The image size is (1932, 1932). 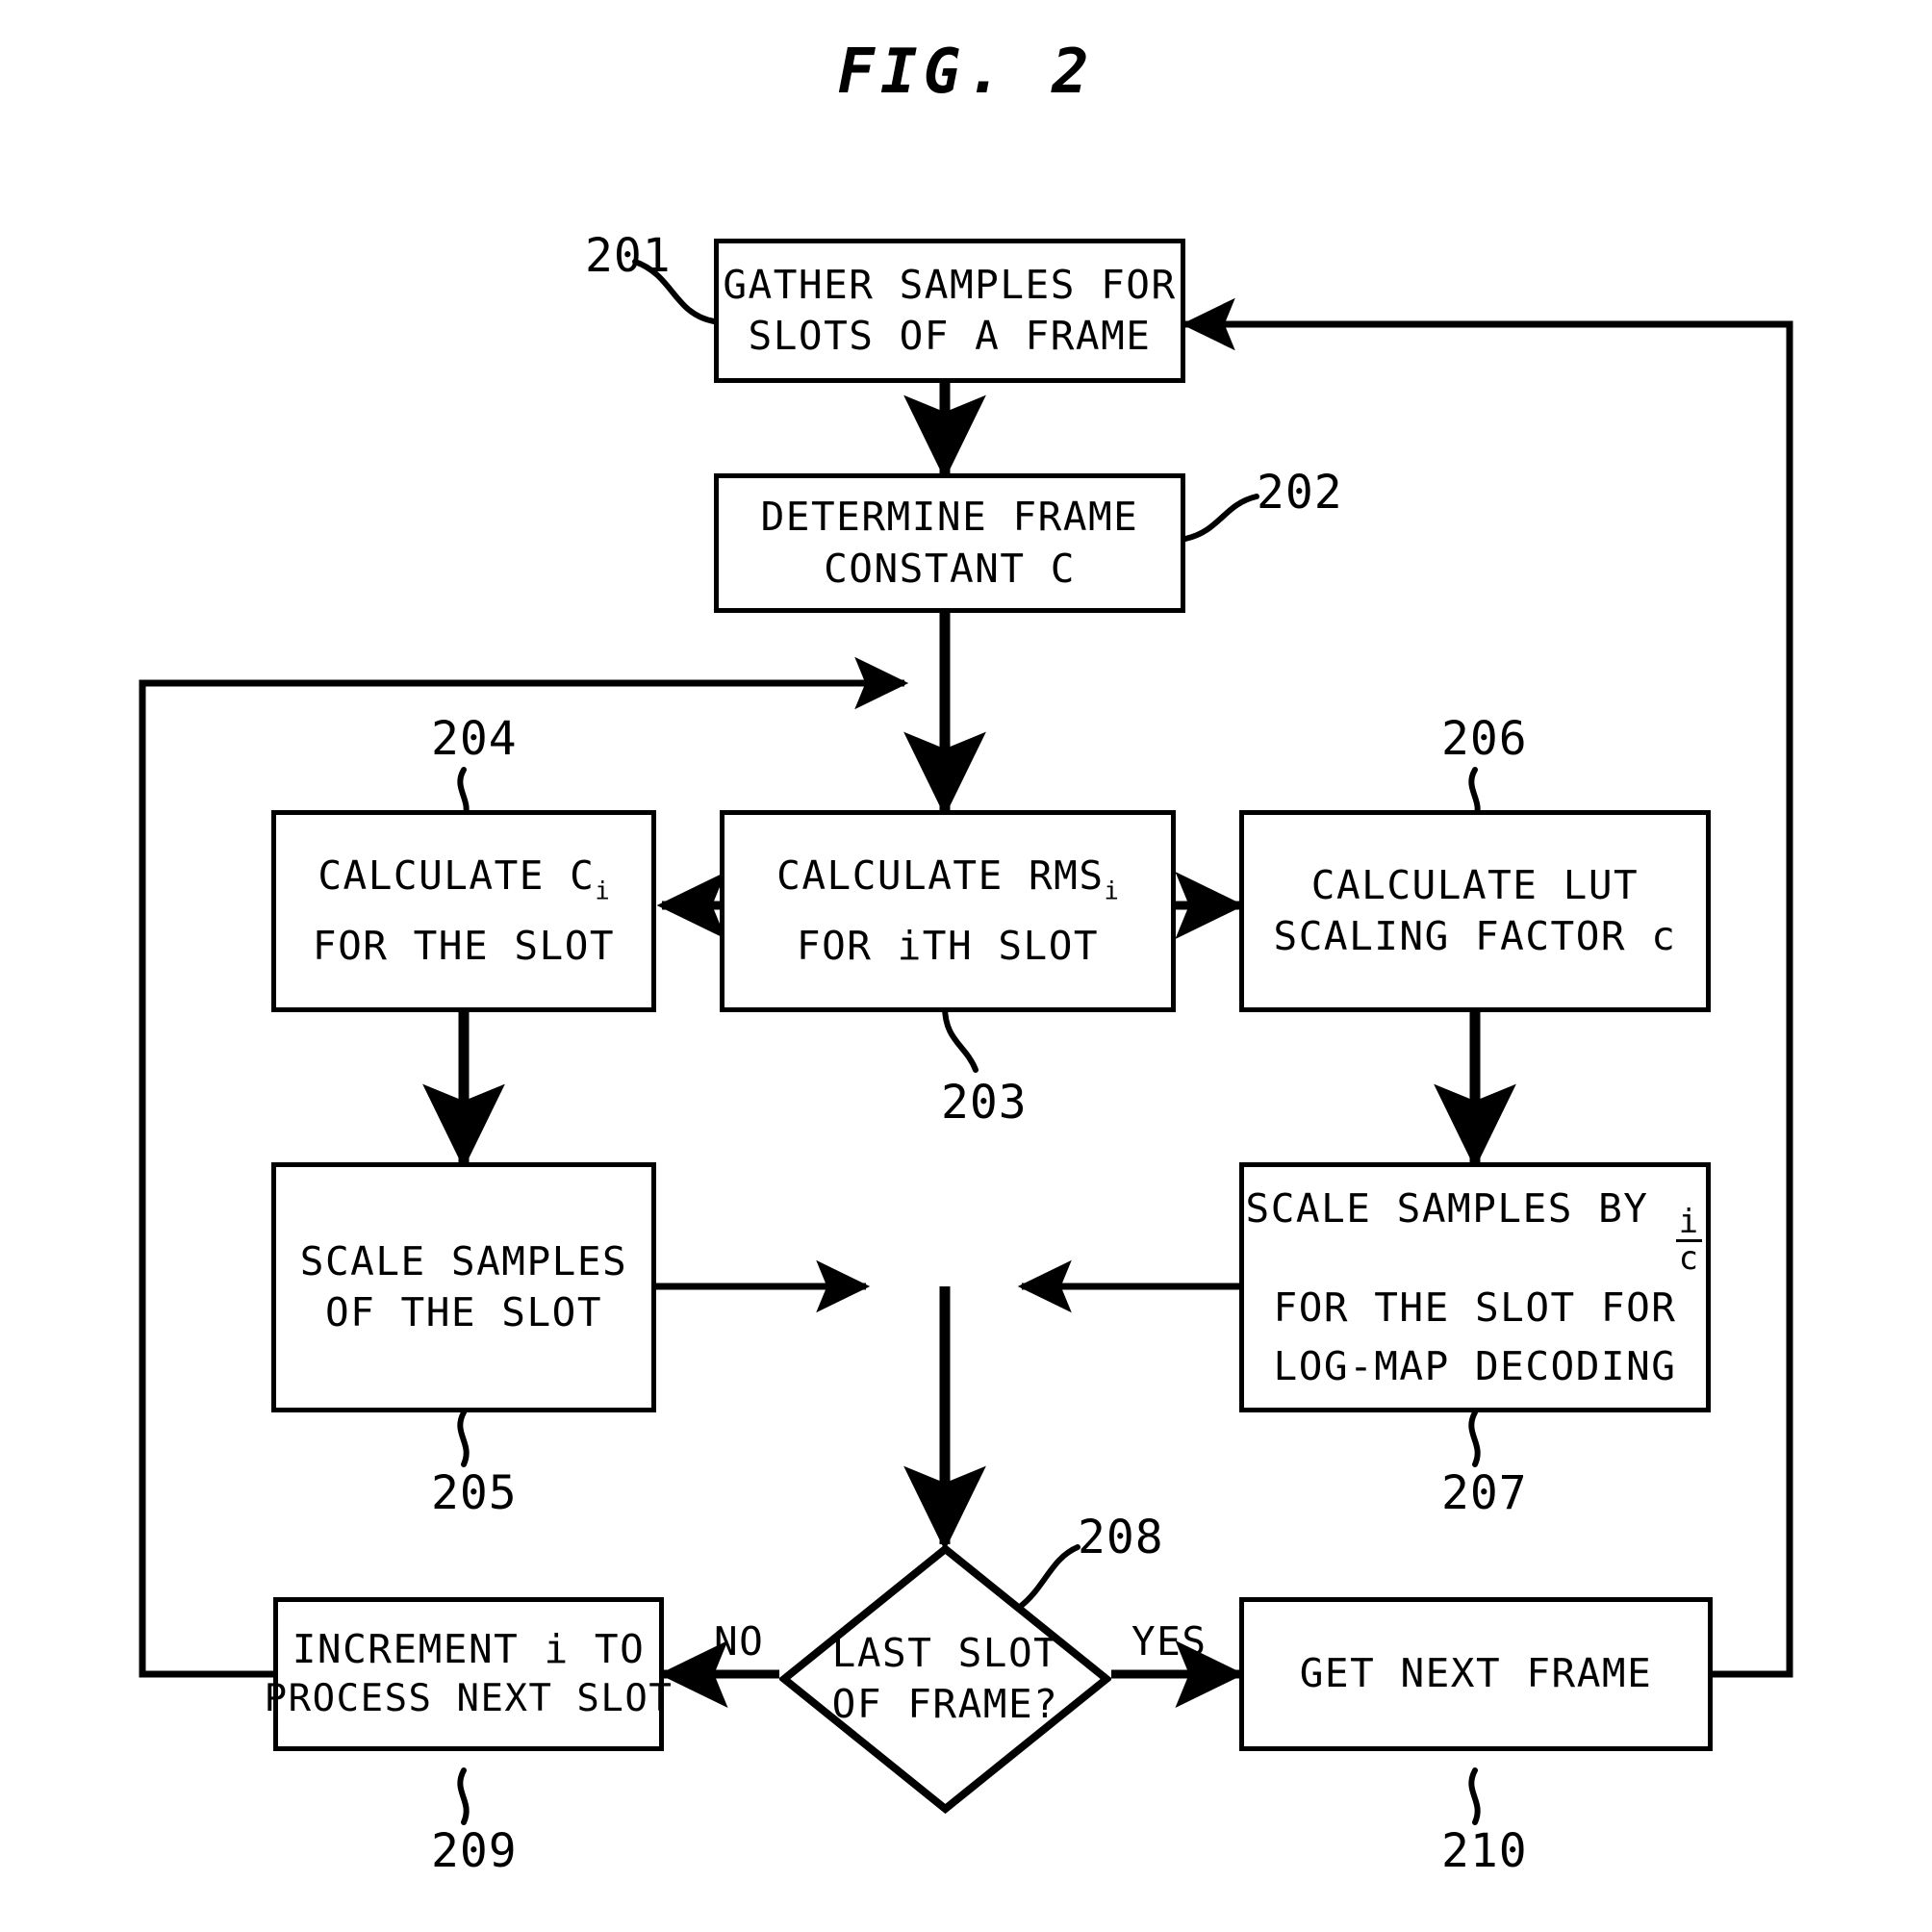 I want to click on box-201-line-1: GATHER SAMPLES FOR, so click(x=950, y=284).